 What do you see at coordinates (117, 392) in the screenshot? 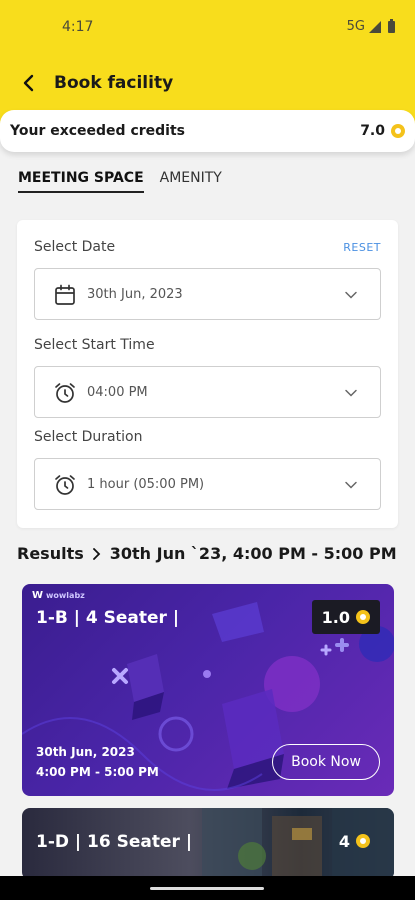
I see `start-time-value: 04:00 PM` at bounding box center [117, 392].